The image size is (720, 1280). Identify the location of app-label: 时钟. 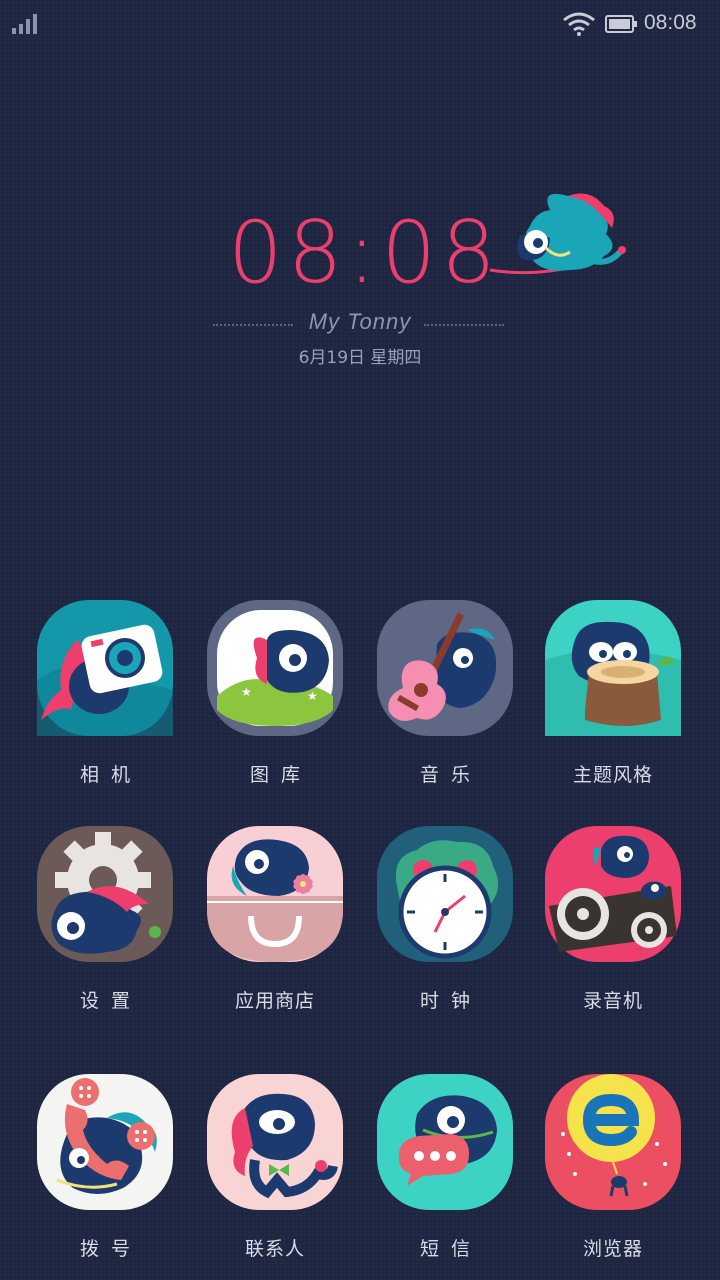
(450, 1001).